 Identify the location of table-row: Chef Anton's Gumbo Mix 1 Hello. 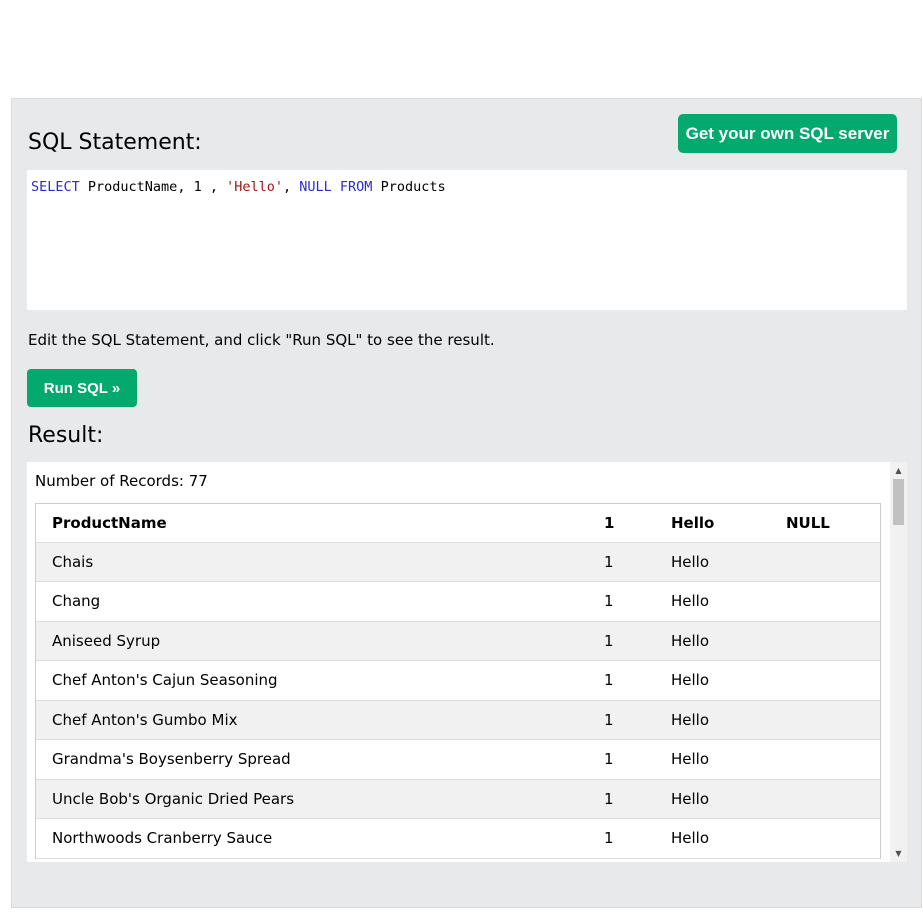
(458, 720).